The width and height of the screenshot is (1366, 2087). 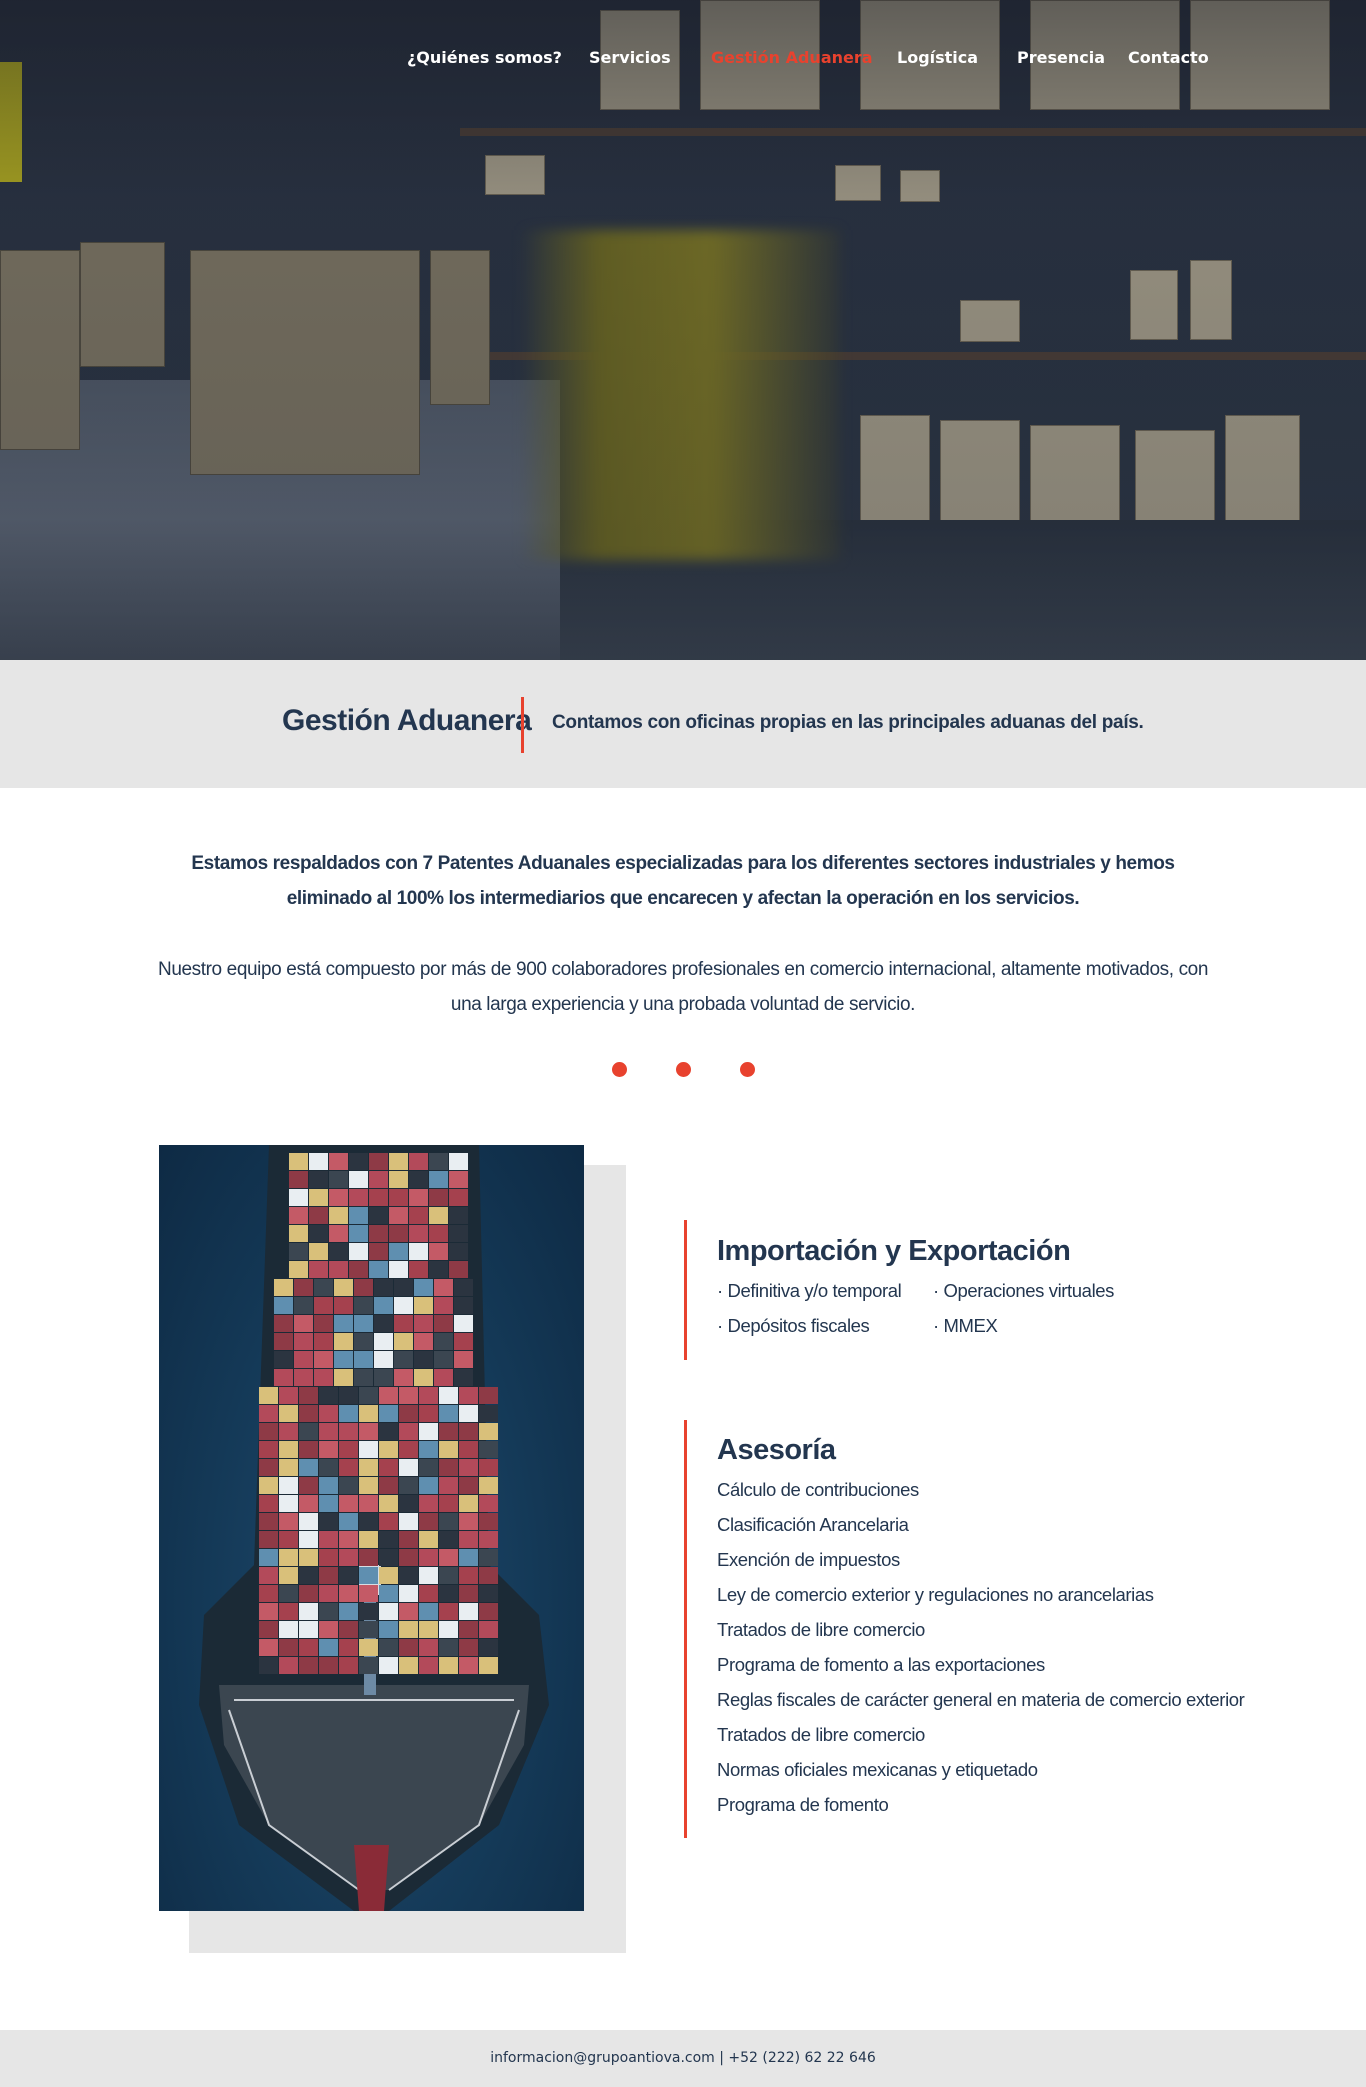 I want to click on section-accent-bar, so click(x=685, y=1290).